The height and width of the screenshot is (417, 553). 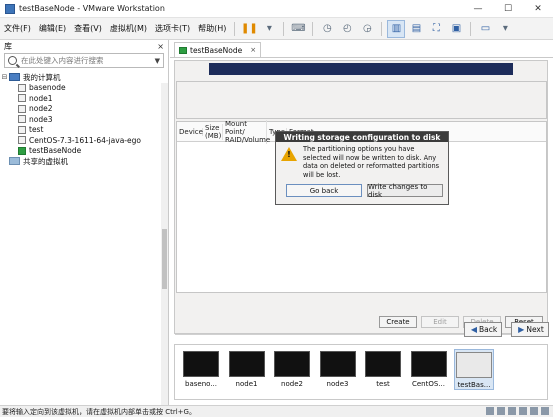 I want to click on thumbnail-node2: node2, so click(x=292, y=369).